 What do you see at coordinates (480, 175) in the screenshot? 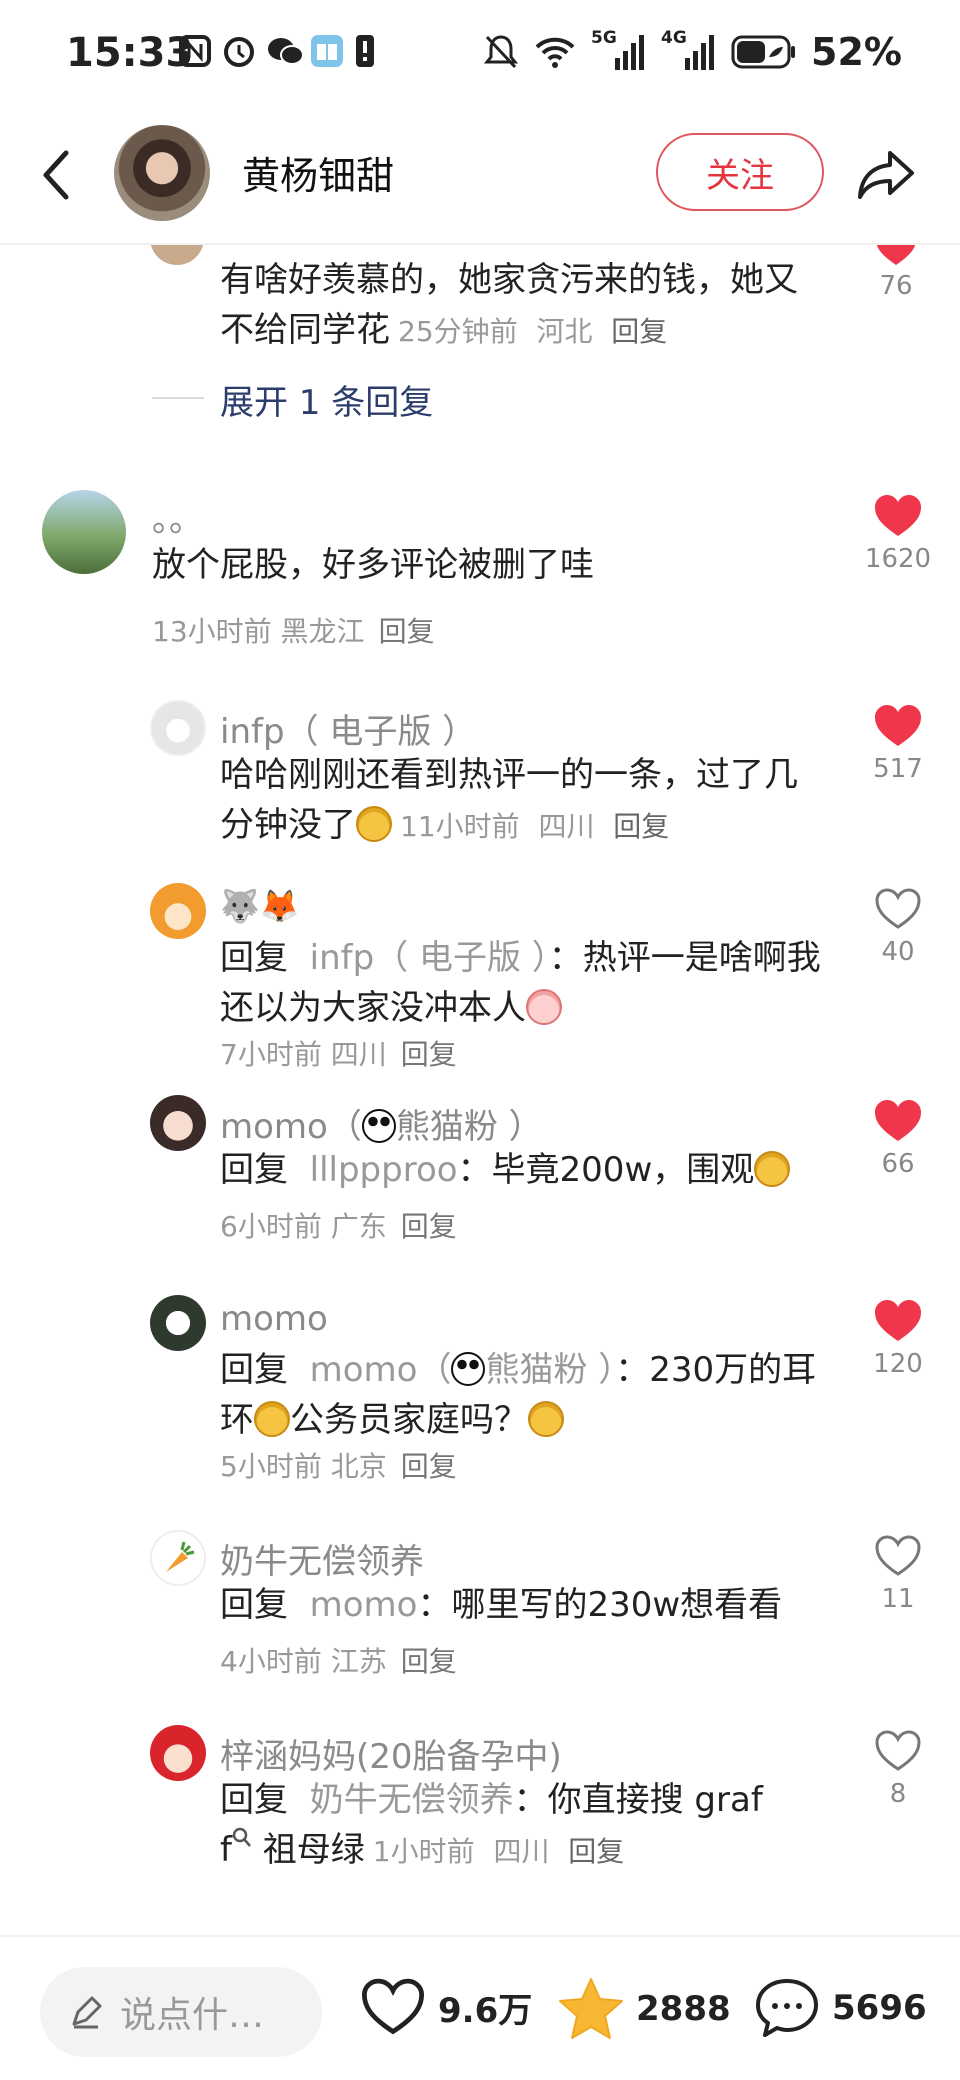
I see `header: 黄杨钿甜 关注` at bounding box center [480, 175].